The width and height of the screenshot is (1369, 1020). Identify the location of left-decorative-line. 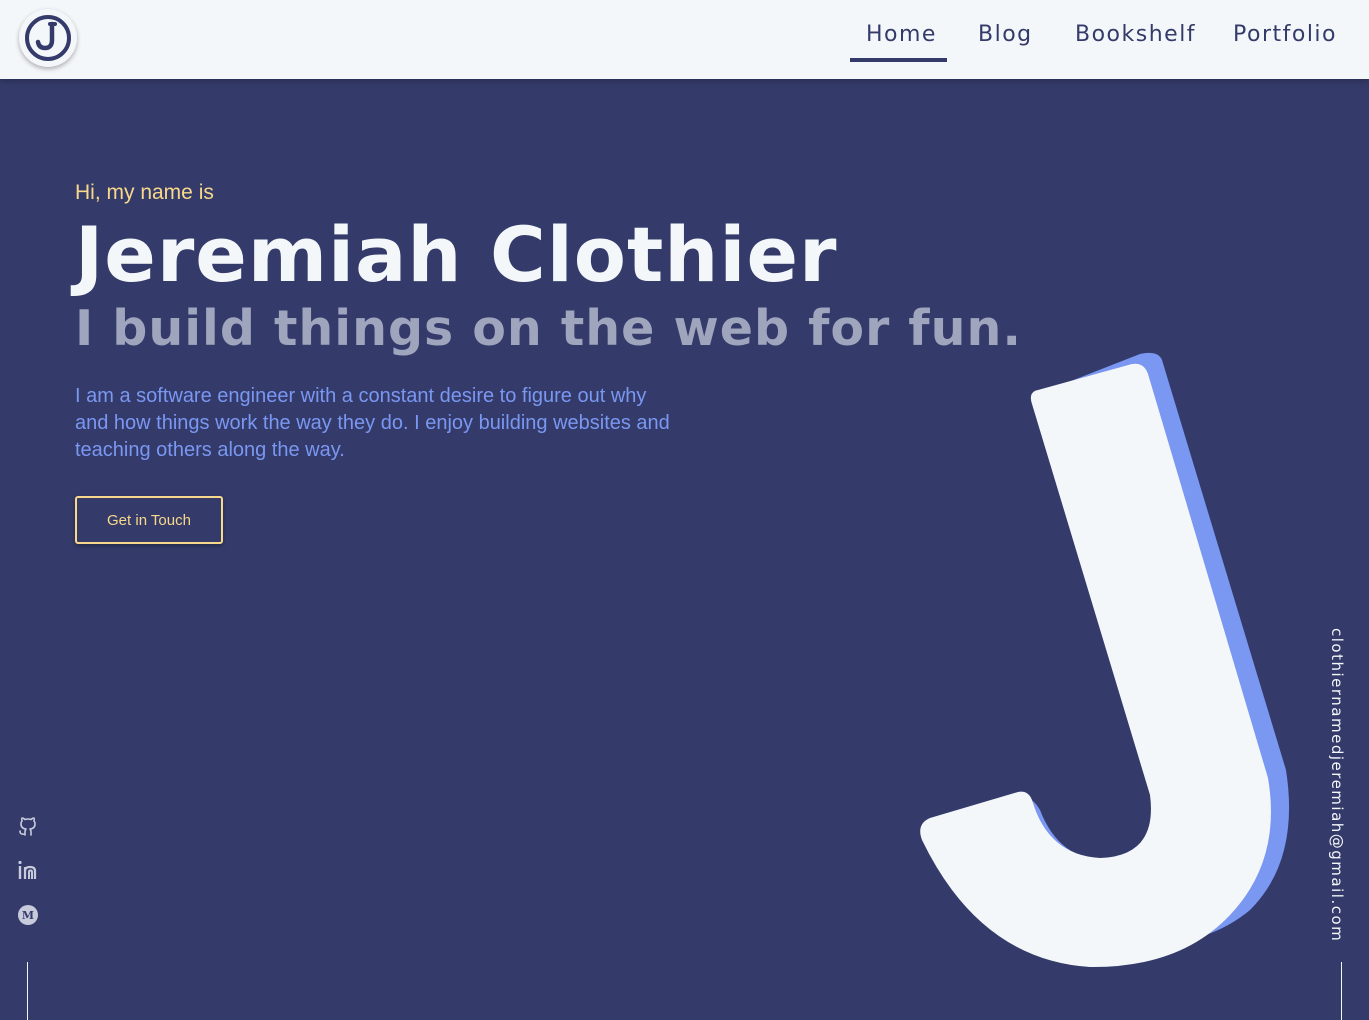
(27, 991).